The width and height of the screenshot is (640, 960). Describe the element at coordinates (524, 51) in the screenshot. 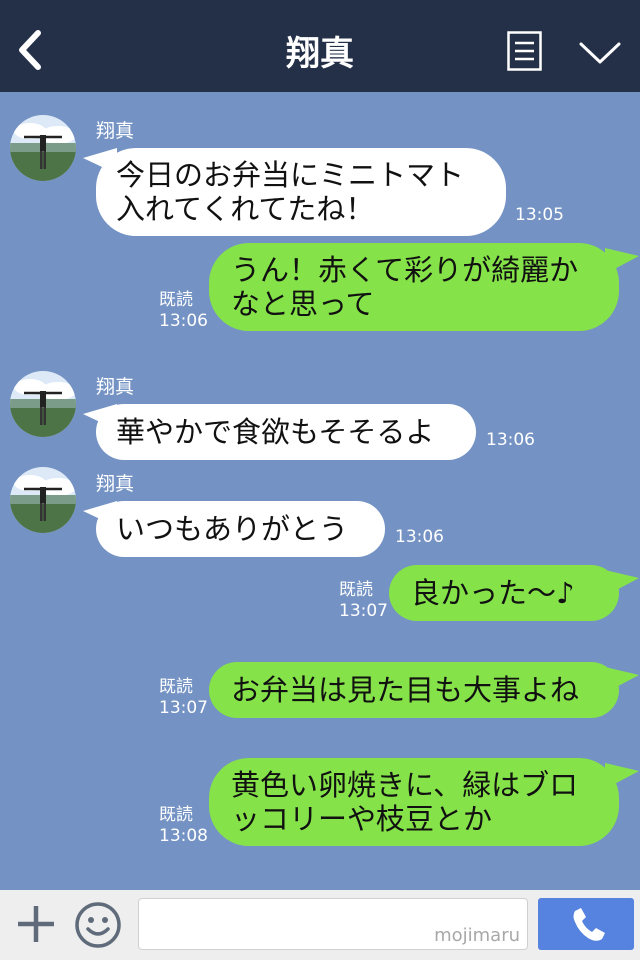

I see `menu-icon` at that location.